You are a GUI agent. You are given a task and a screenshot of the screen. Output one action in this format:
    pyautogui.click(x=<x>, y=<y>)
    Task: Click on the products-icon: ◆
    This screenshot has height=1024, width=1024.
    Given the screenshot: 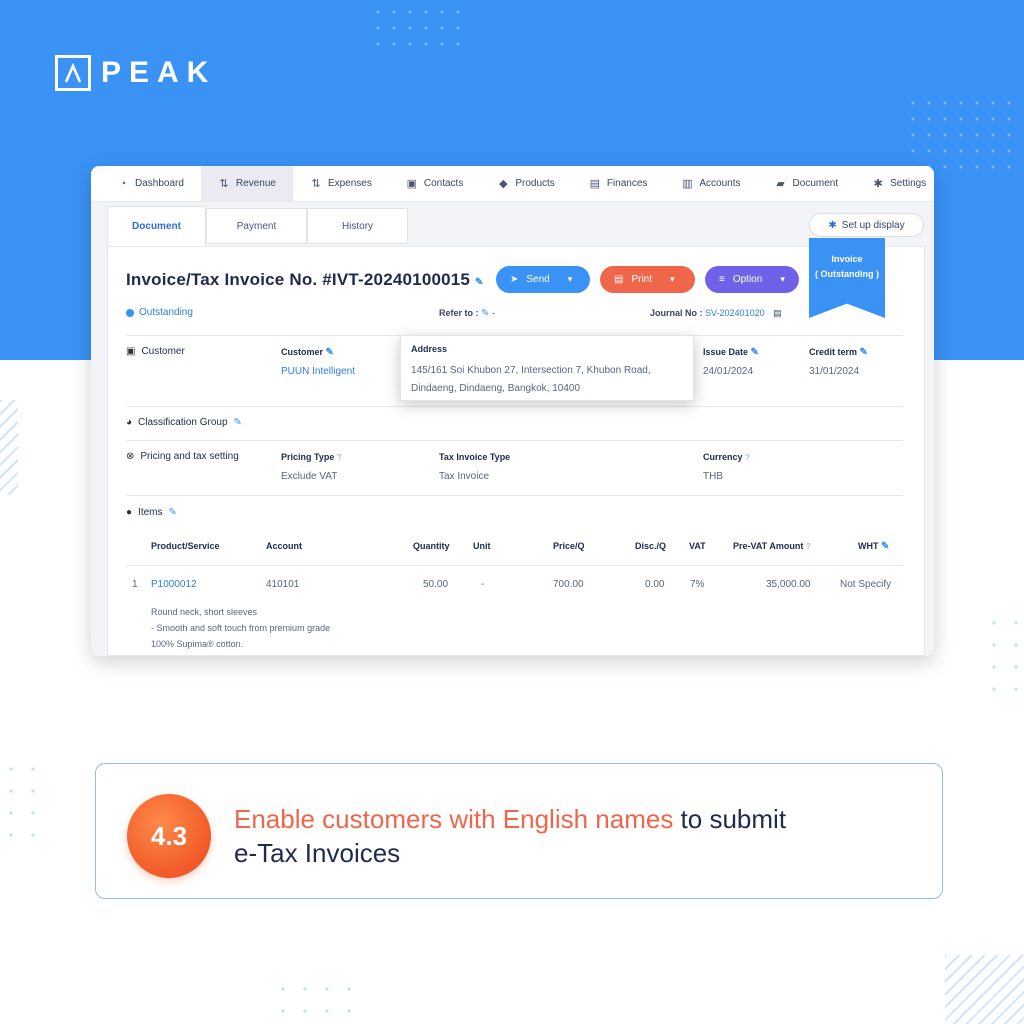 What is the action you would take?
    pyautogui.click(x=503, y=184)
    